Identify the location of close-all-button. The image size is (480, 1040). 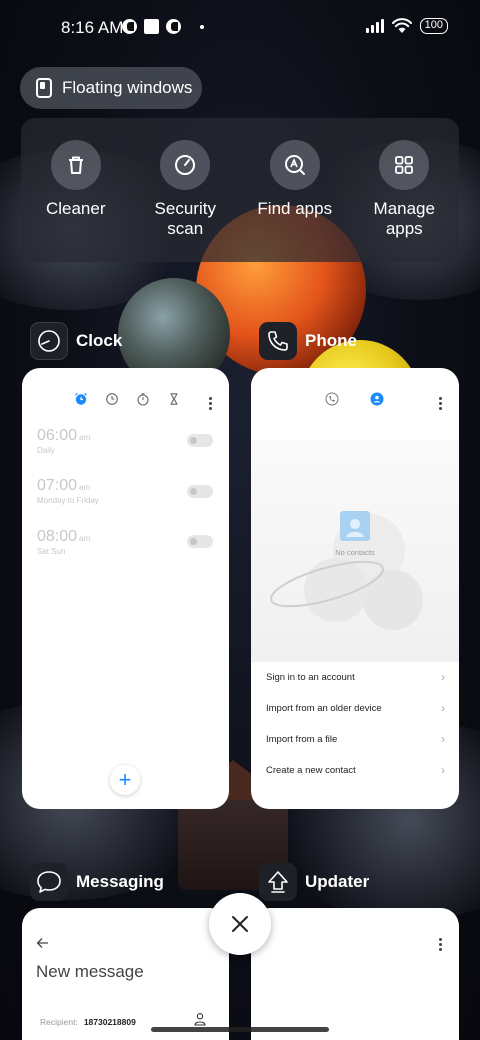
(240, 924).